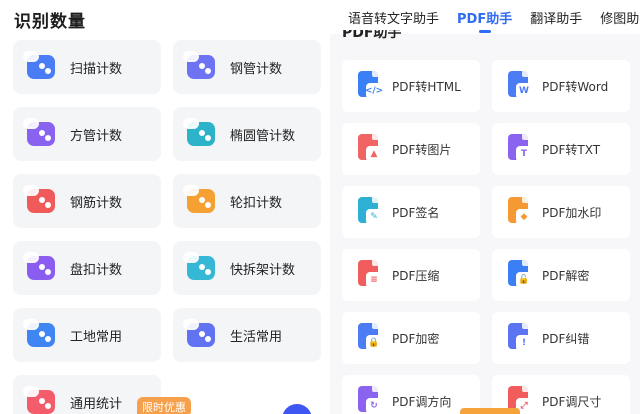 The image size is (640, 414). What do you see at coordinates (416, 338) in the screenshot?
I see `pdf-tool-label: PDF加密` at bounding box center [416, 338].